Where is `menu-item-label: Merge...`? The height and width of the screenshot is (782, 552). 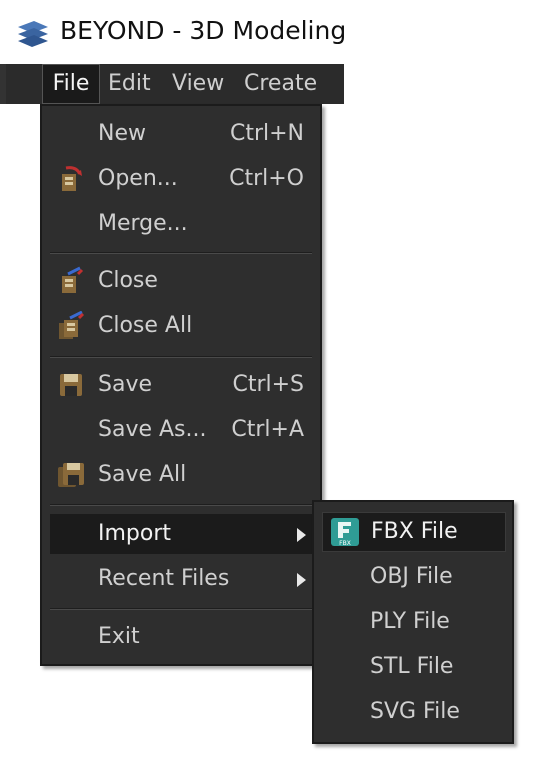
menu-item-label: Merge... is located at coordinates (143, 223).